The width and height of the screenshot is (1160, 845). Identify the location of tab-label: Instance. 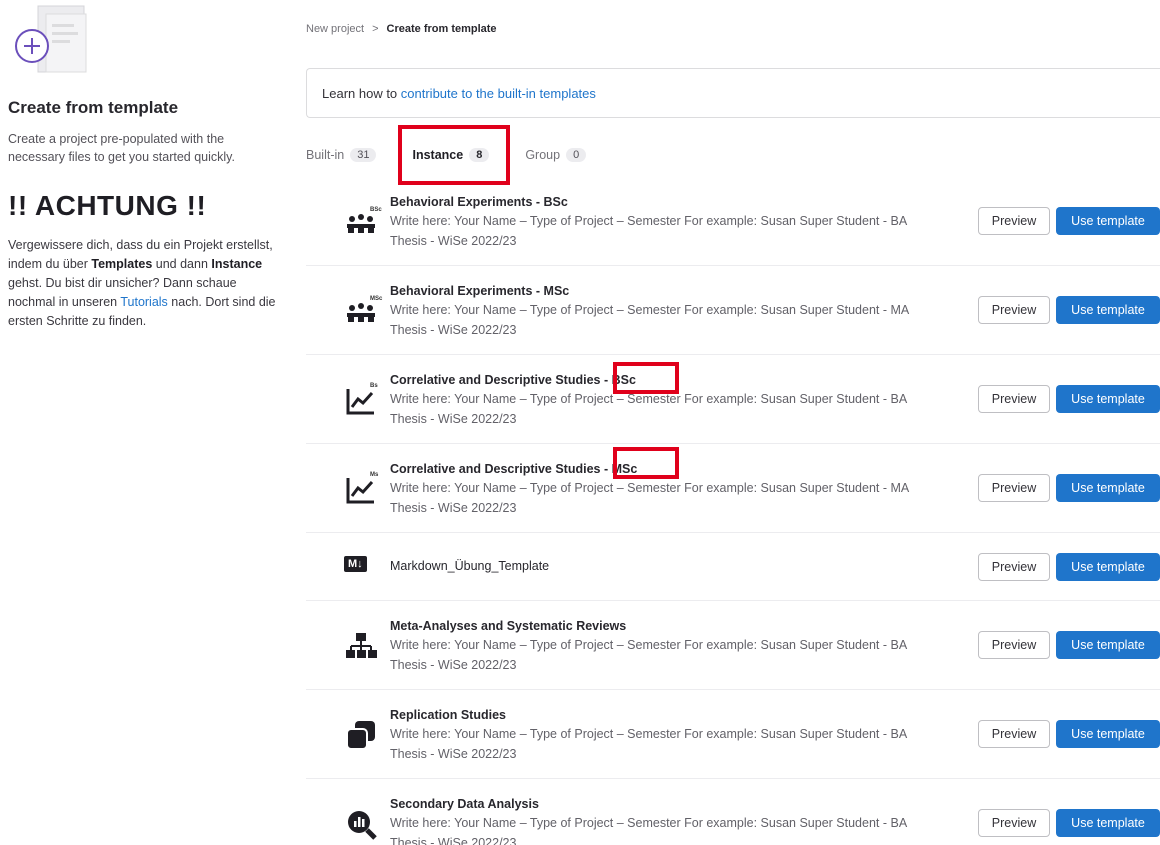
(438, 155).